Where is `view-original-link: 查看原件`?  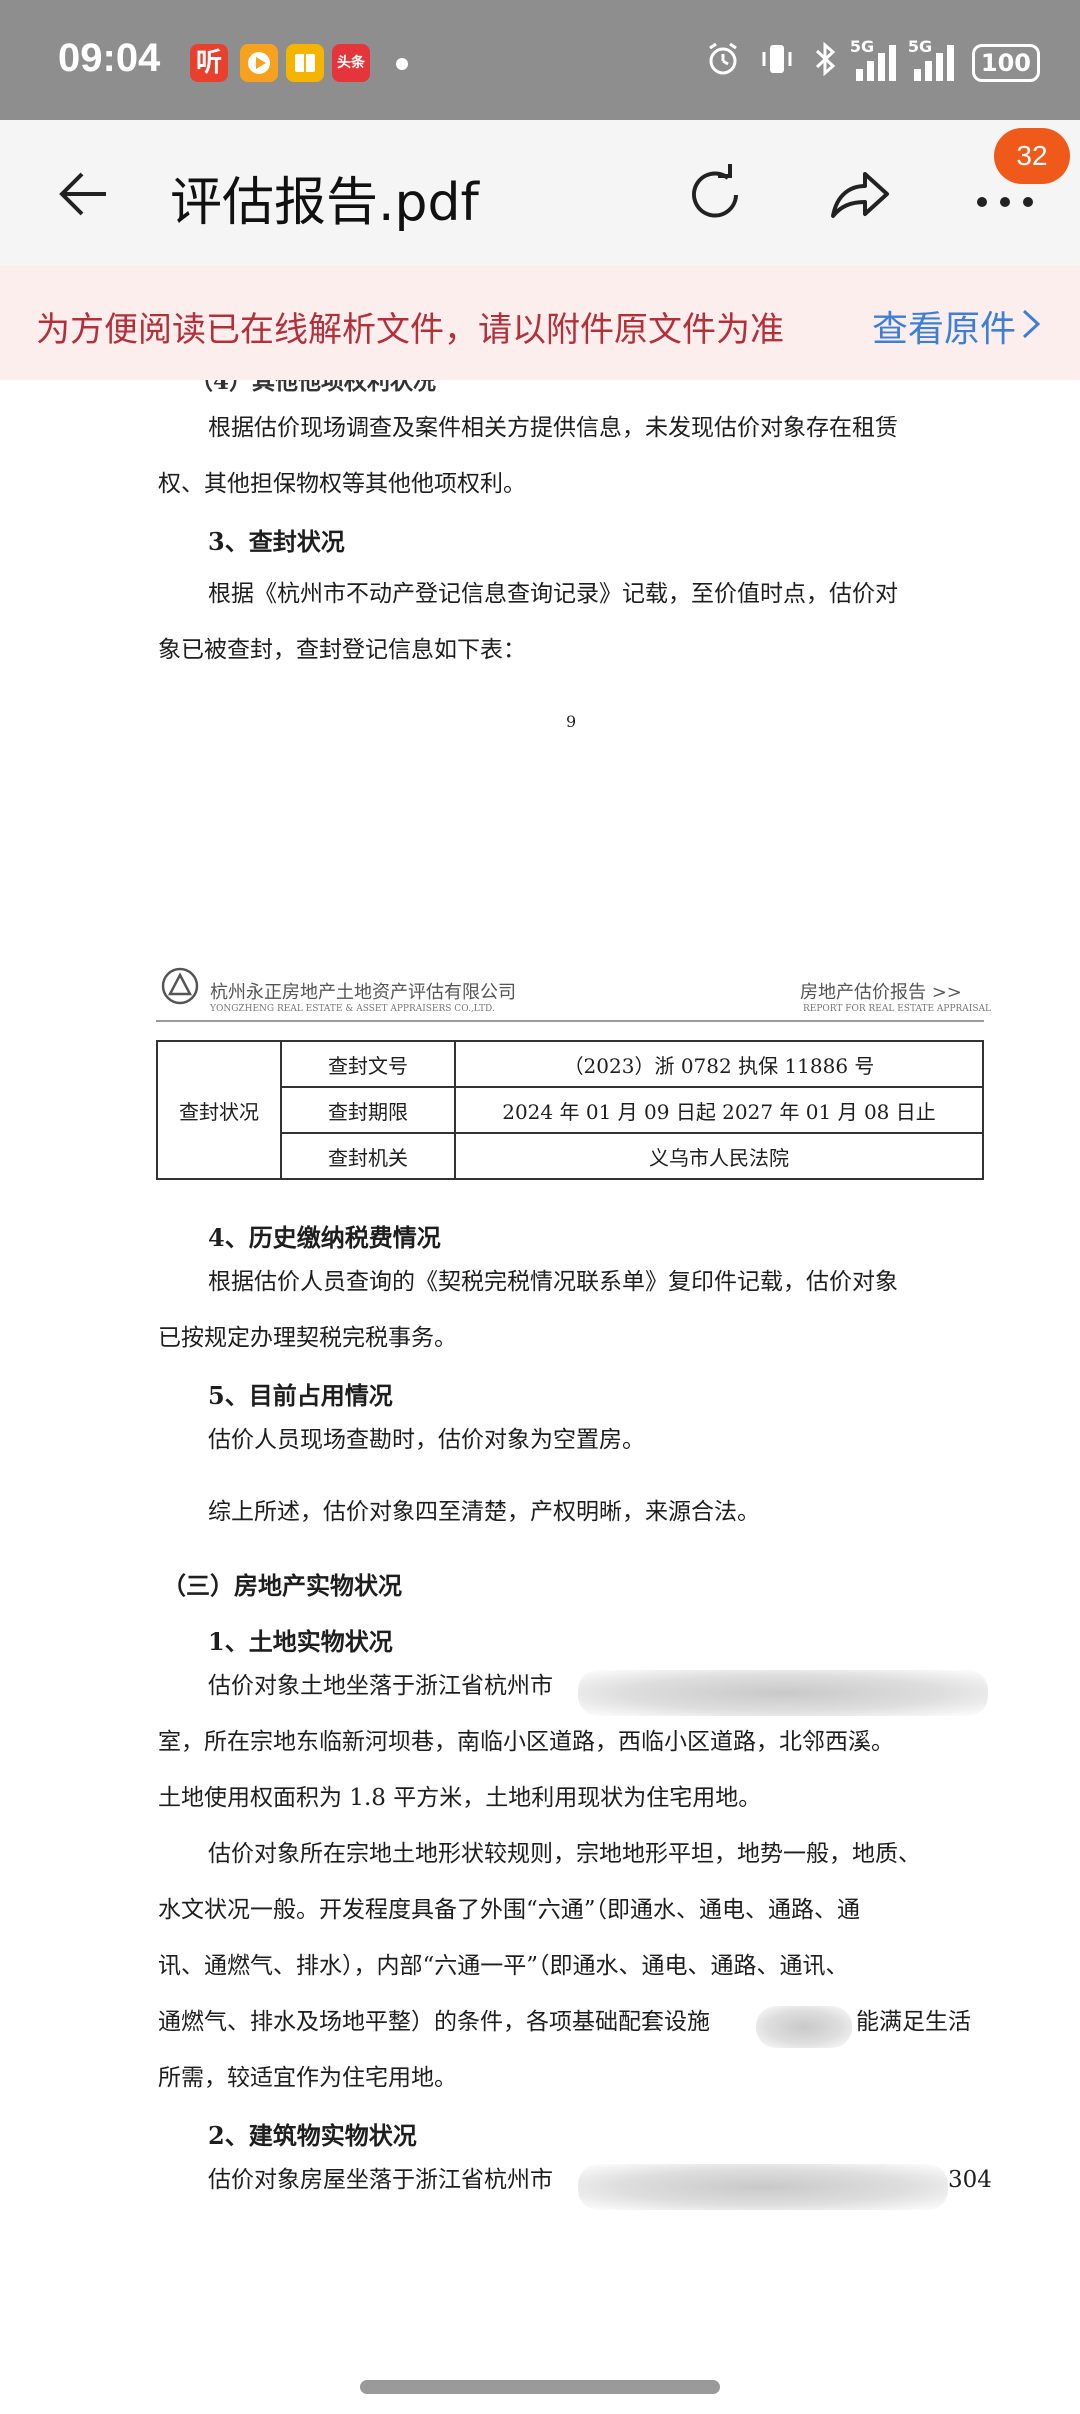 view-original-link: 查看原件 is located at coordinates (957, 326).